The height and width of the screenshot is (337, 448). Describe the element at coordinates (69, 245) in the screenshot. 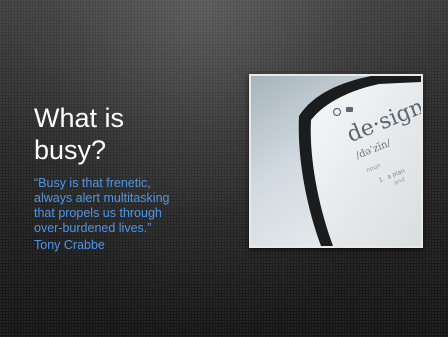

I see `quote-author: Tony Crabbe` at that location.